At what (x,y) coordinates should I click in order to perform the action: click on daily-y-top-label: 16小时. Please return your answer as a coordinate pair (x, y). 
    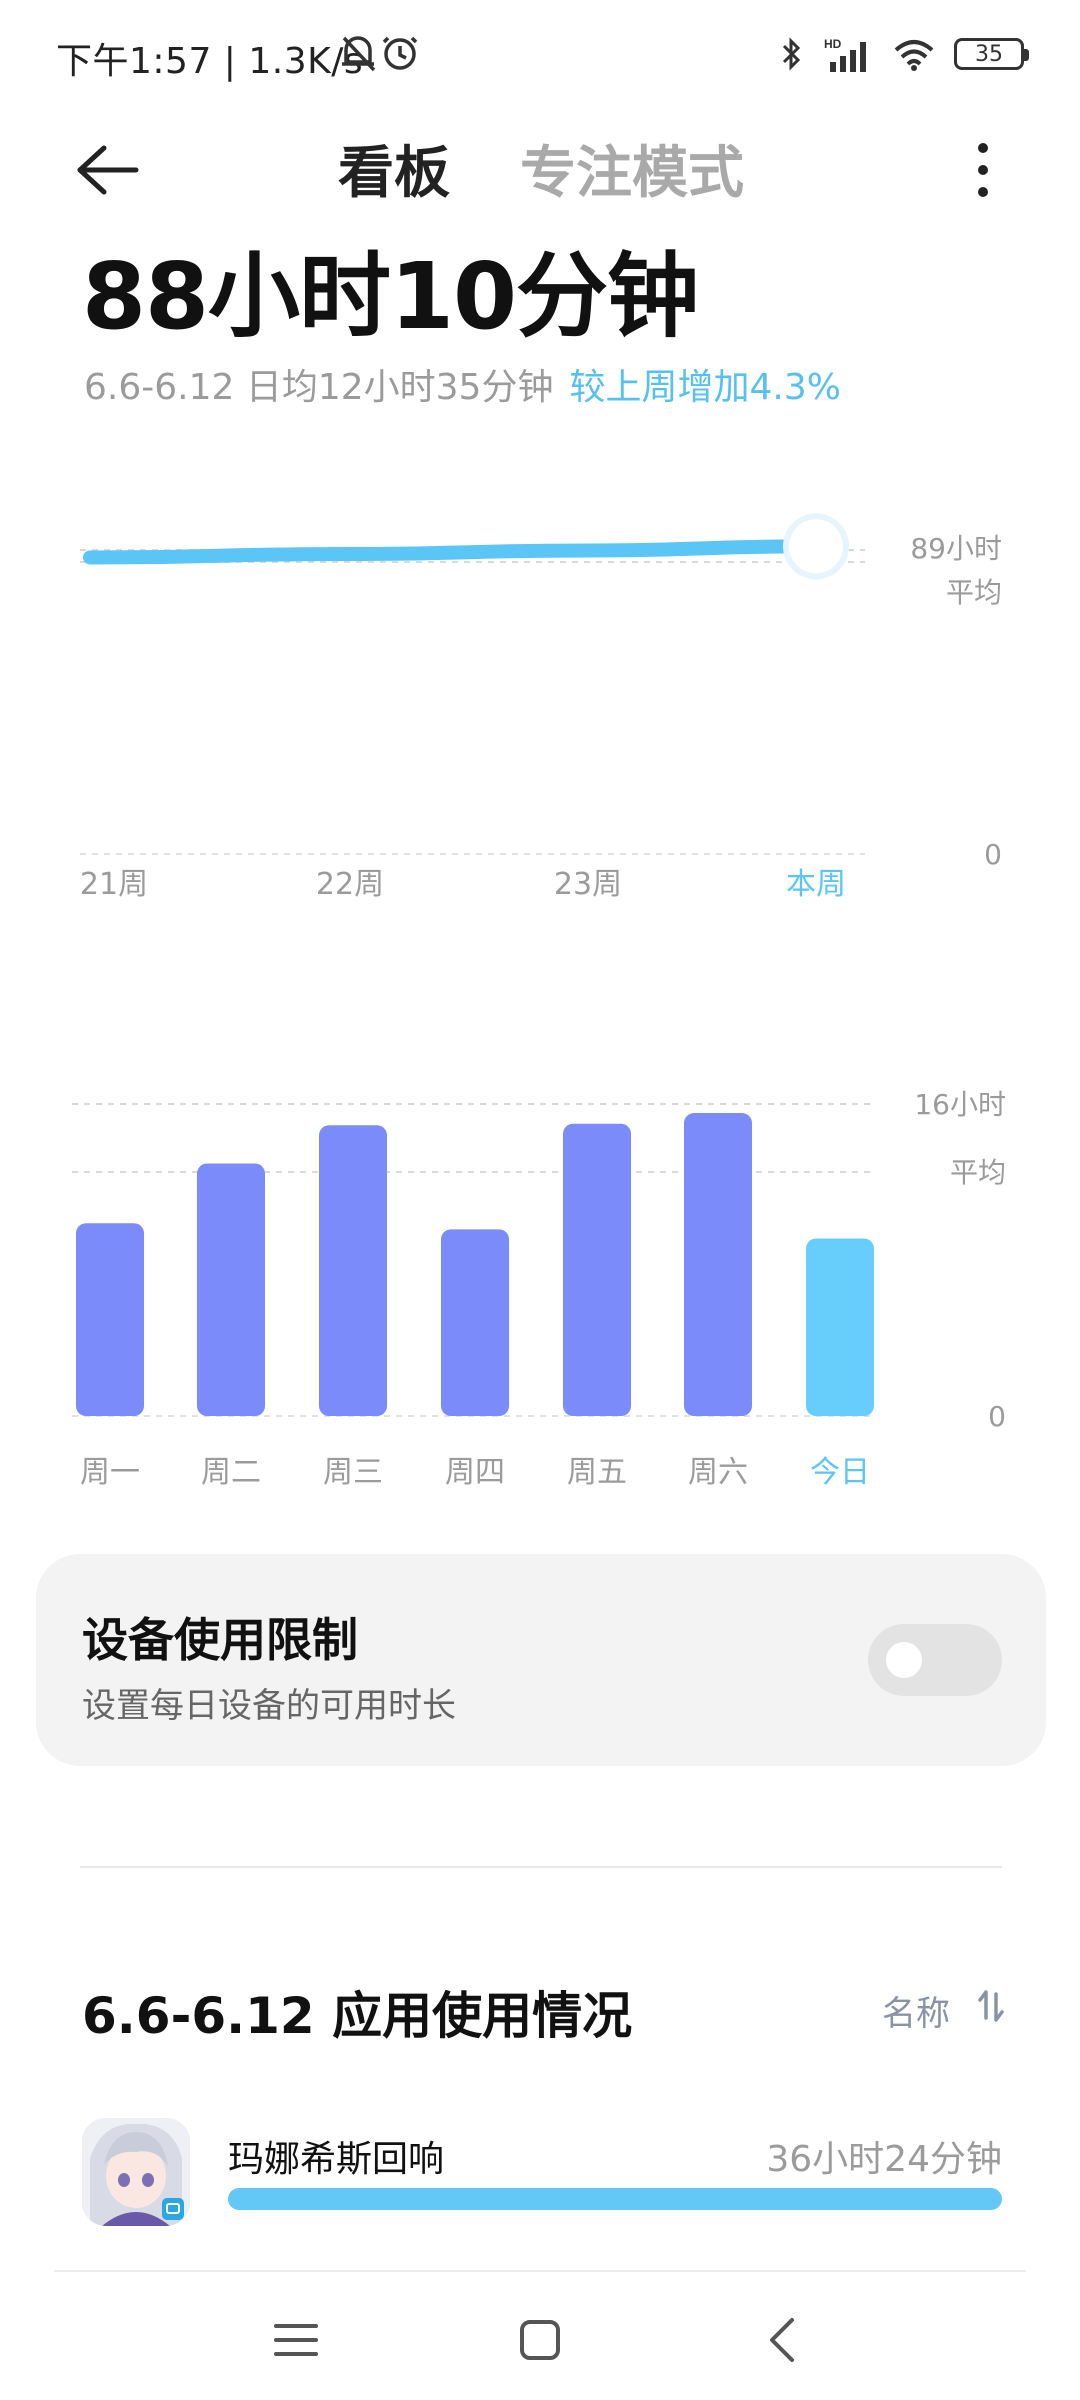
    Looking at the image, I should click on (960, 1104).